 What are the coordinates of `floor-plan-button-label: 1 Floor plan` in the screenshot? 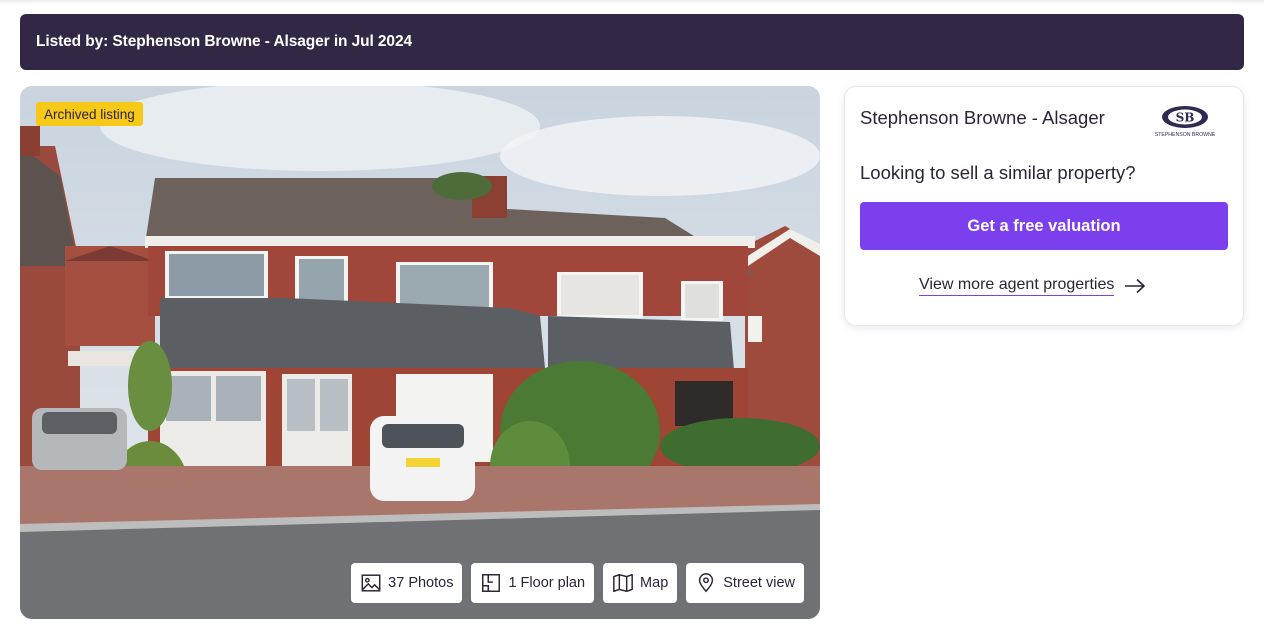 It's located at (547, 583).